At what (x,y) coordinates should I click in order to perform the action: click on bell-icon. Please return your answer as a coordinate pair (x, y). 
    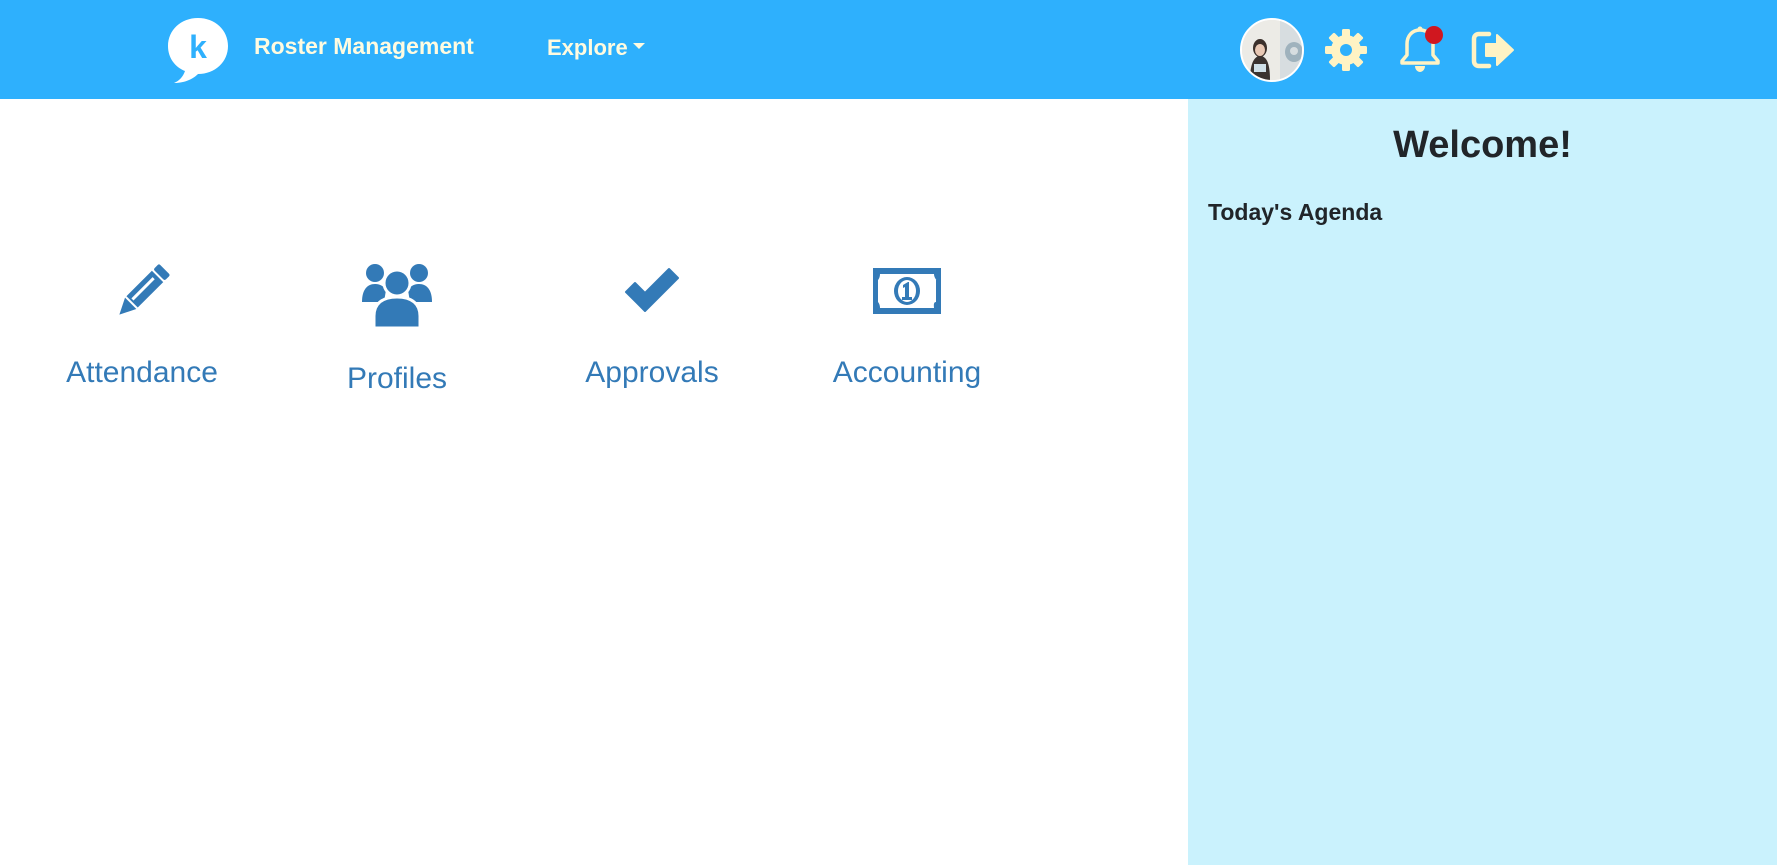
    Looking at the image, I should click on (1420, 50).